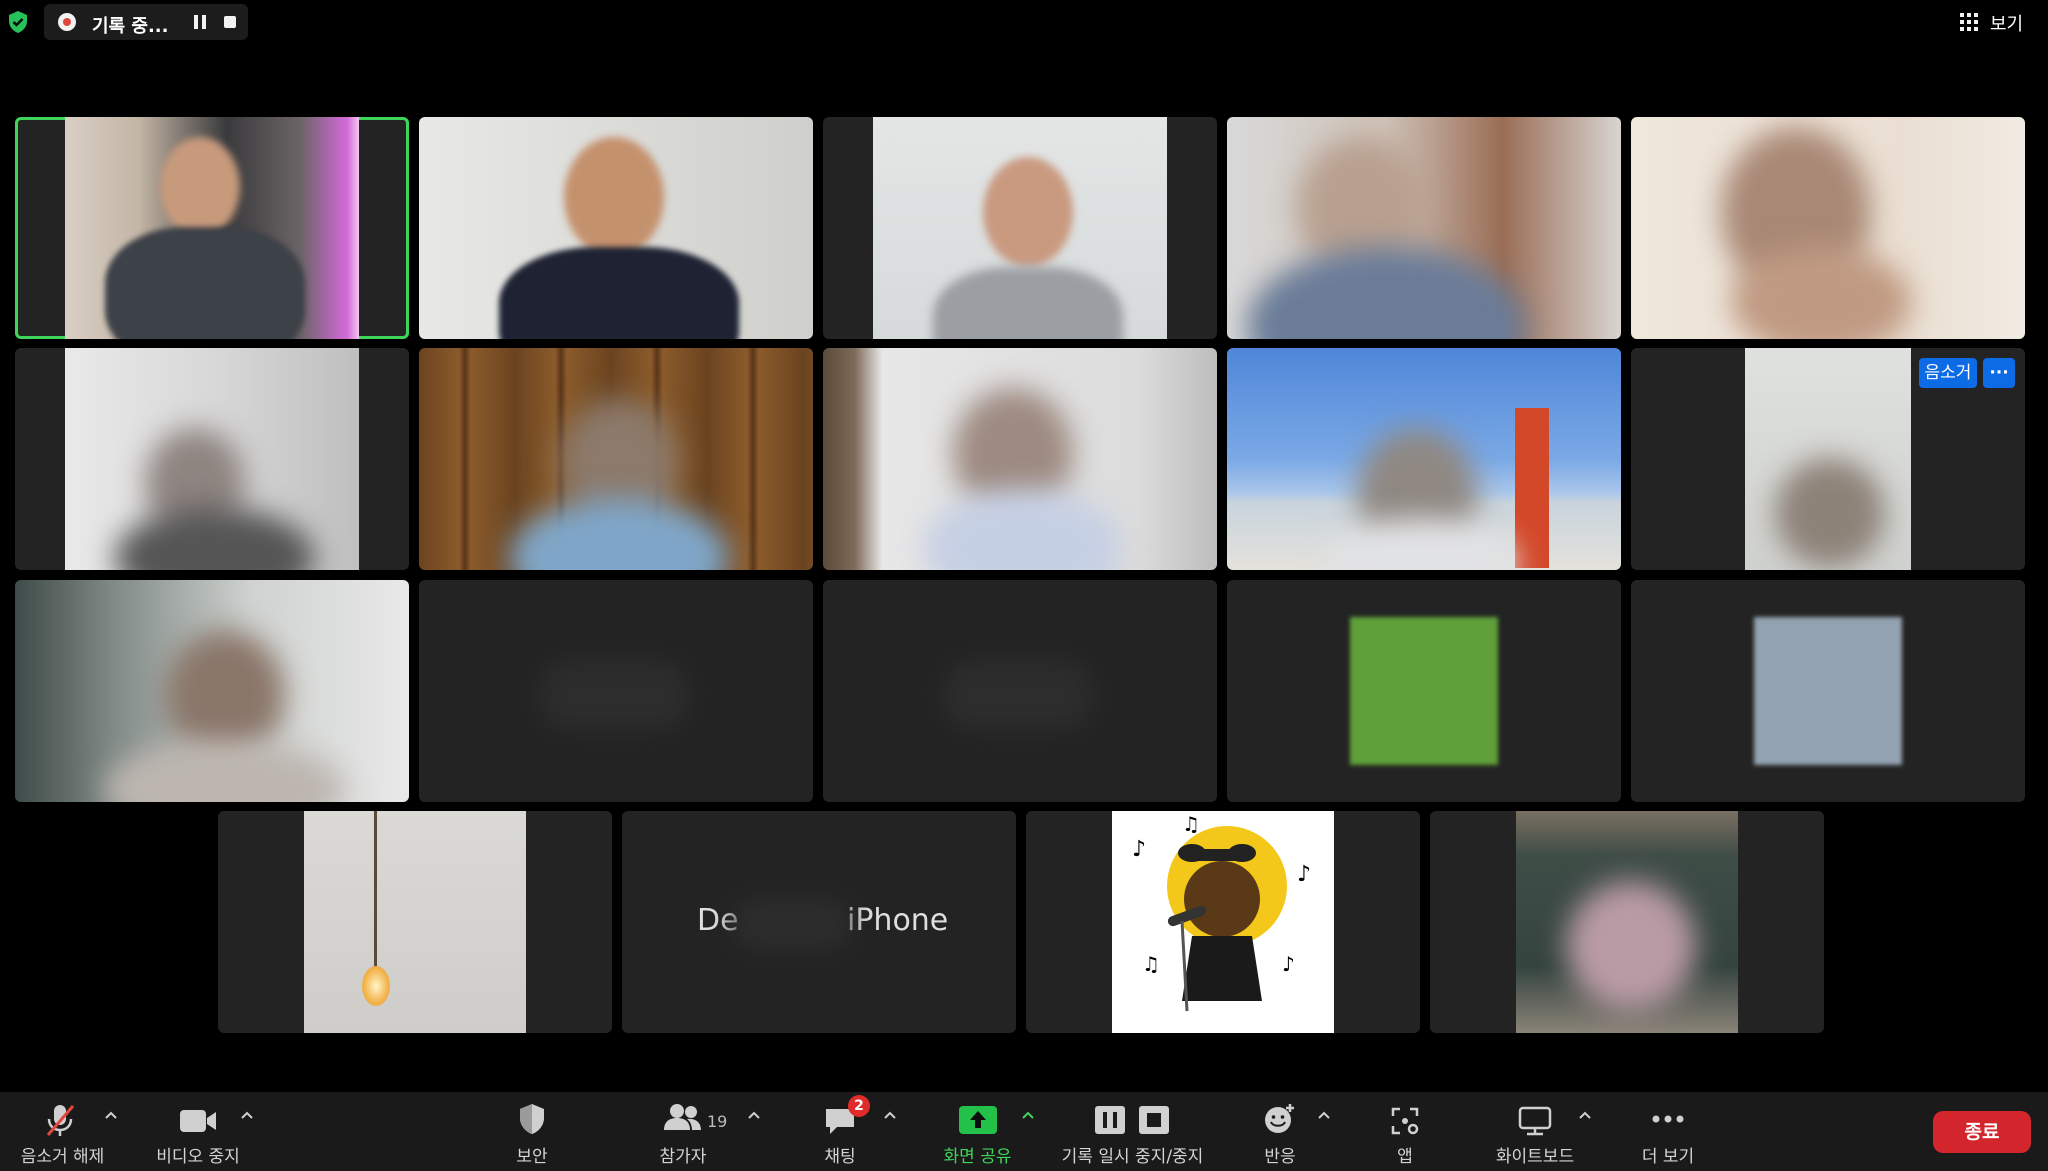 The height and width of the screenshot is (1171, 2048). What do you see at coordinates (717, 1121) in the screenshot?
I see `participants-count: 19` at bounding box center [717, 1121].